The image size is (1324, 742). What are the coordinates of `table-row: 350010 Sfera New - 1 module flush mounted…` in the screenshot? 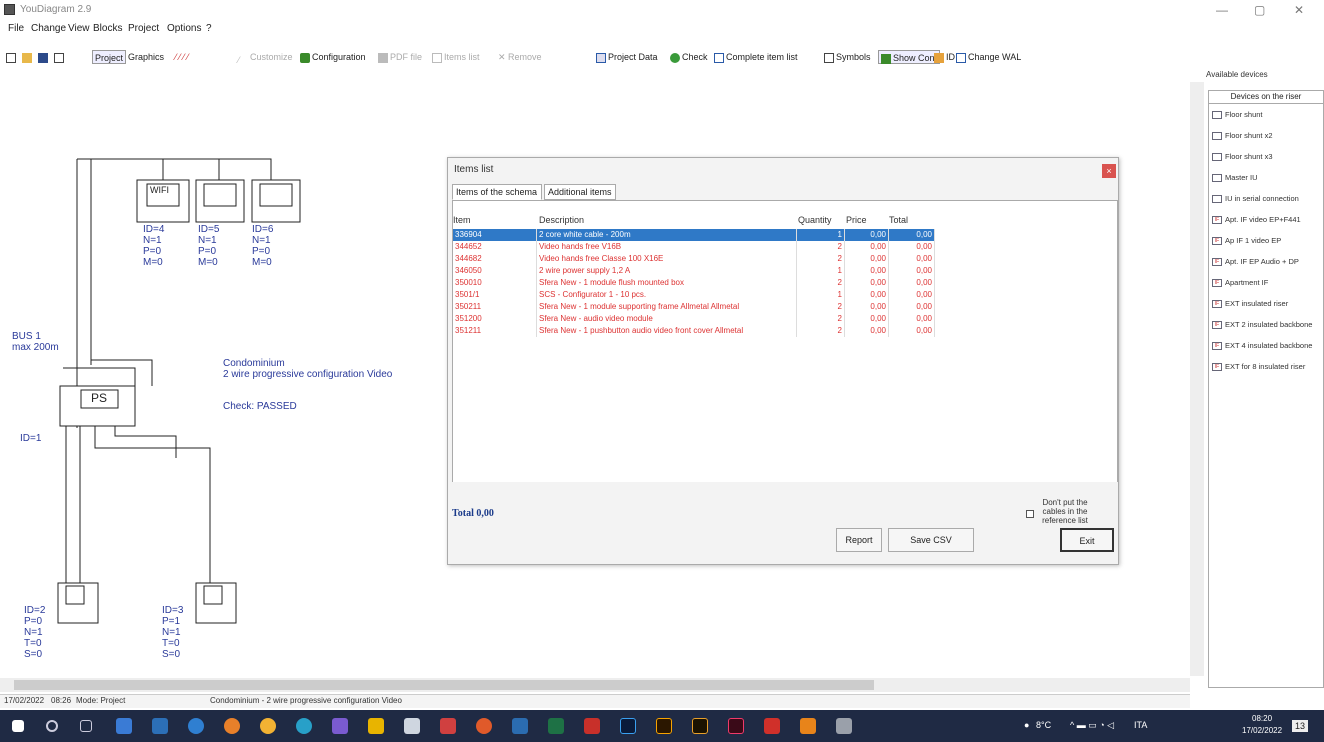 It's located at (694, 283).